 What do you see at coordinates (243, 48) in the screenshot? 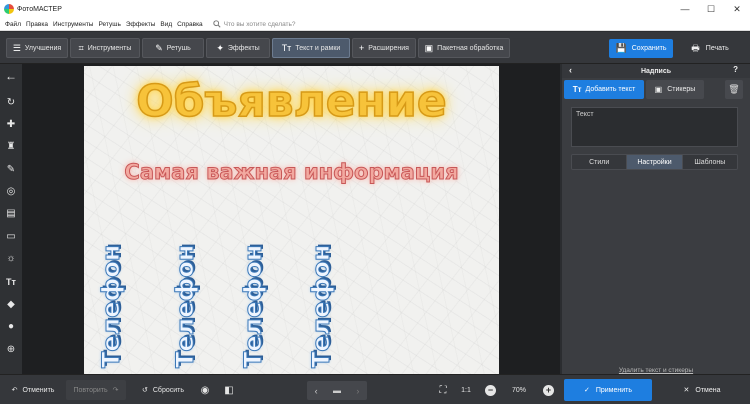
I see `tab-label: Эффекты` at bounding box center [243, 48].